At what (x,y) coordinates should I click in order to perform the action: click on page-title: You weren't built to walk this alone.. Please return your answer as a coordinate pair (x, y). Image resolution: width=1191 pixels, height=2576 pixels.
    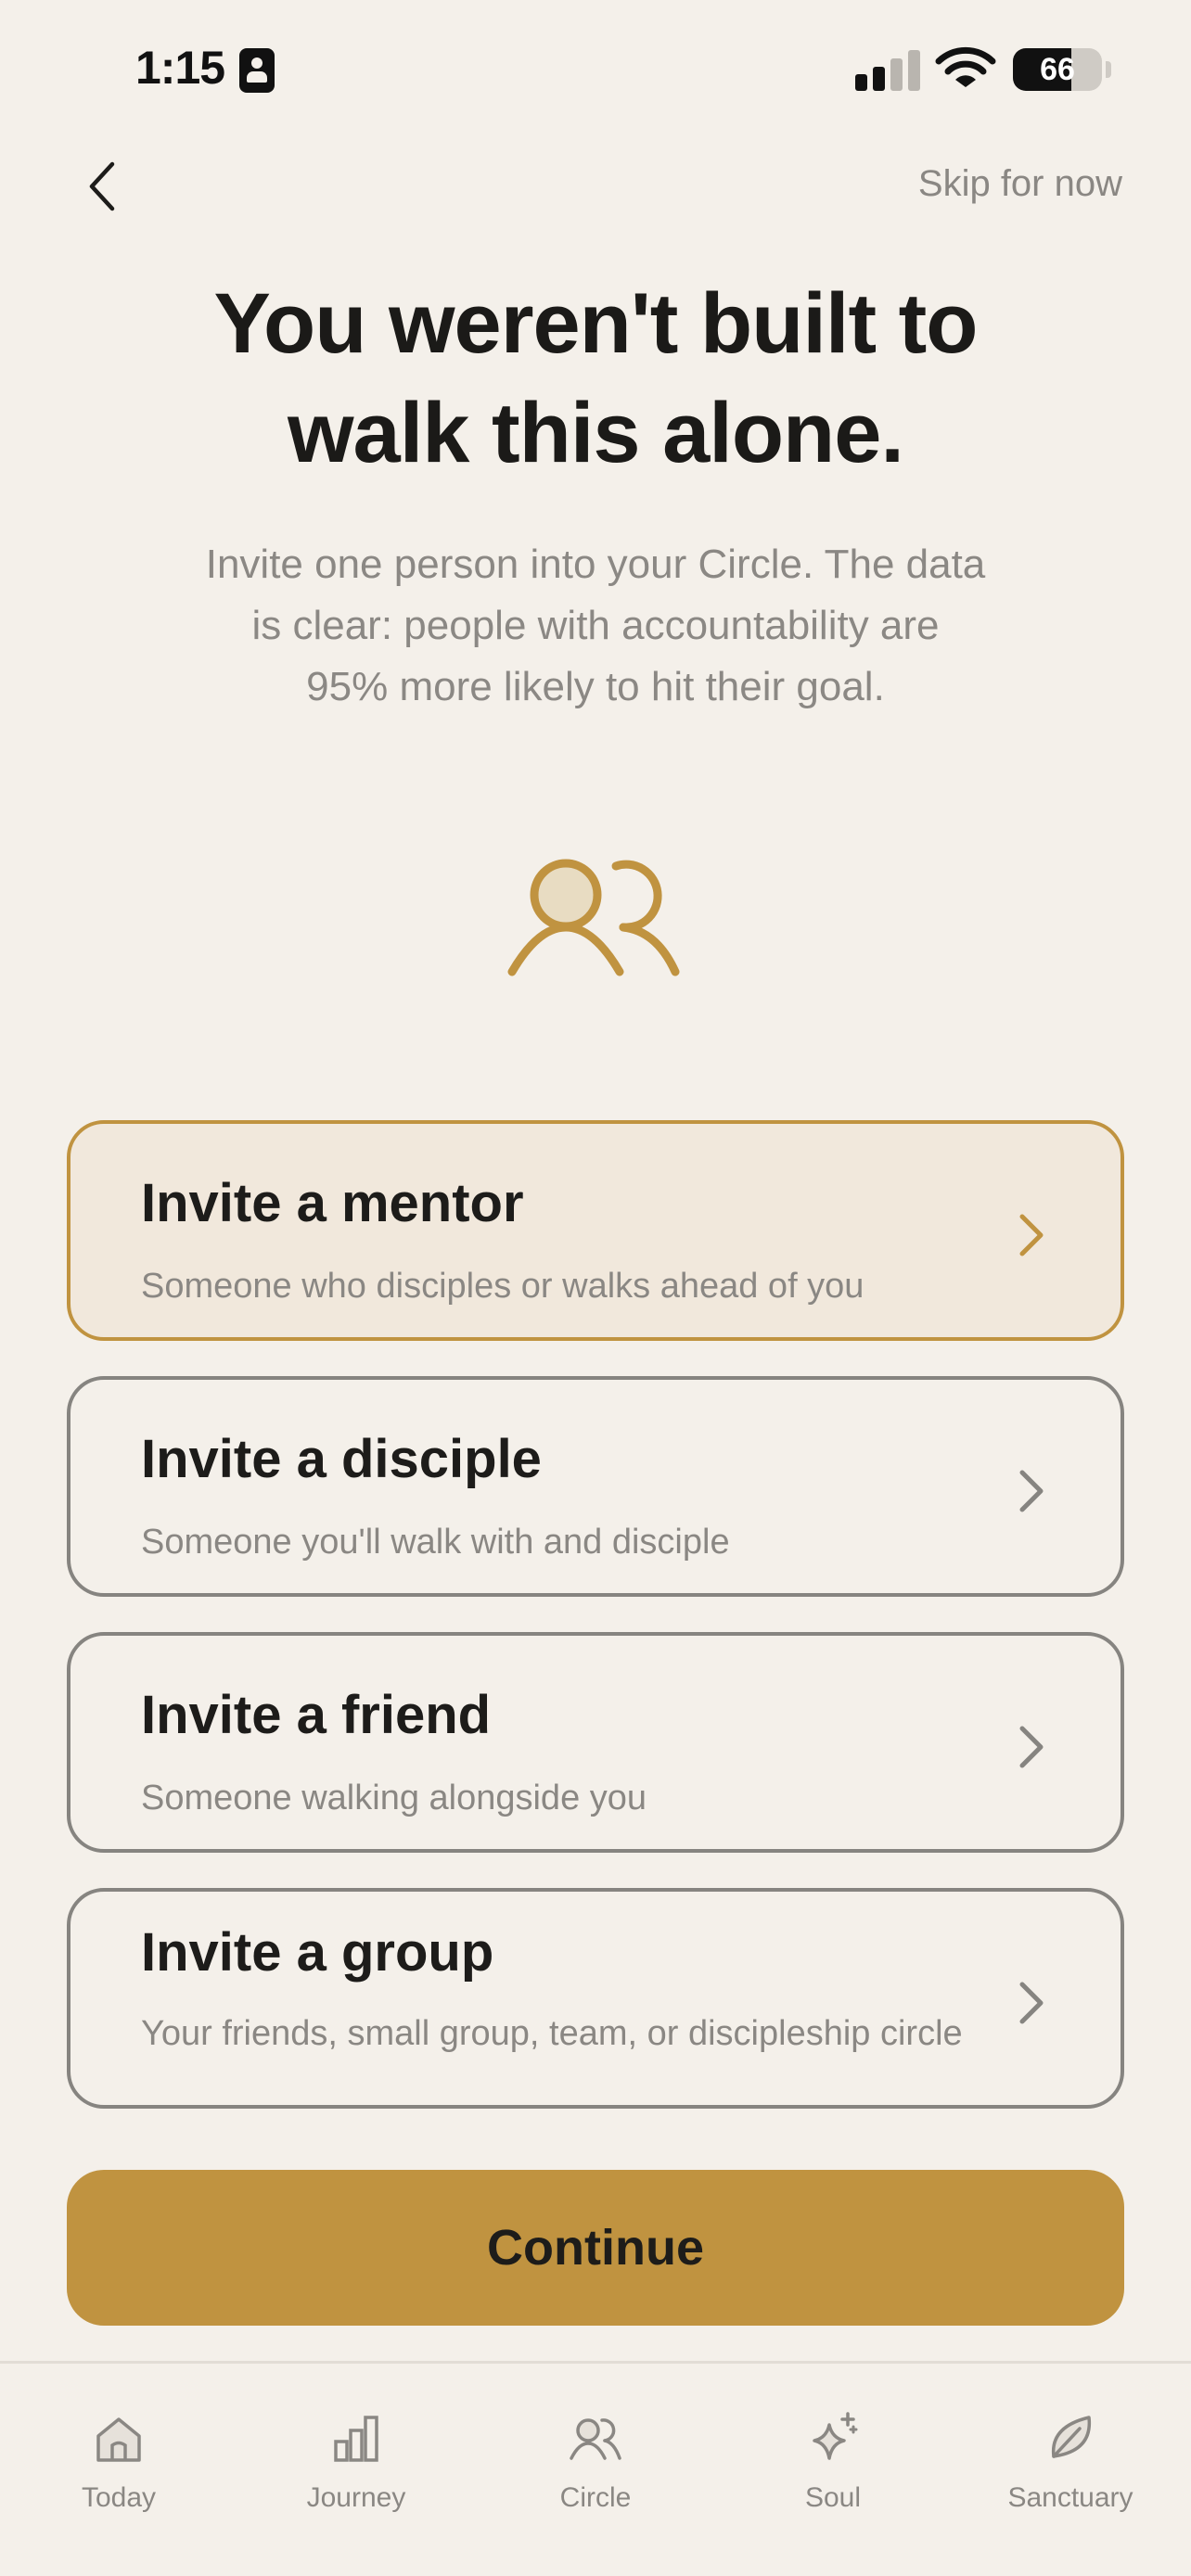
    Looking at the image, I should click on (595, 378).